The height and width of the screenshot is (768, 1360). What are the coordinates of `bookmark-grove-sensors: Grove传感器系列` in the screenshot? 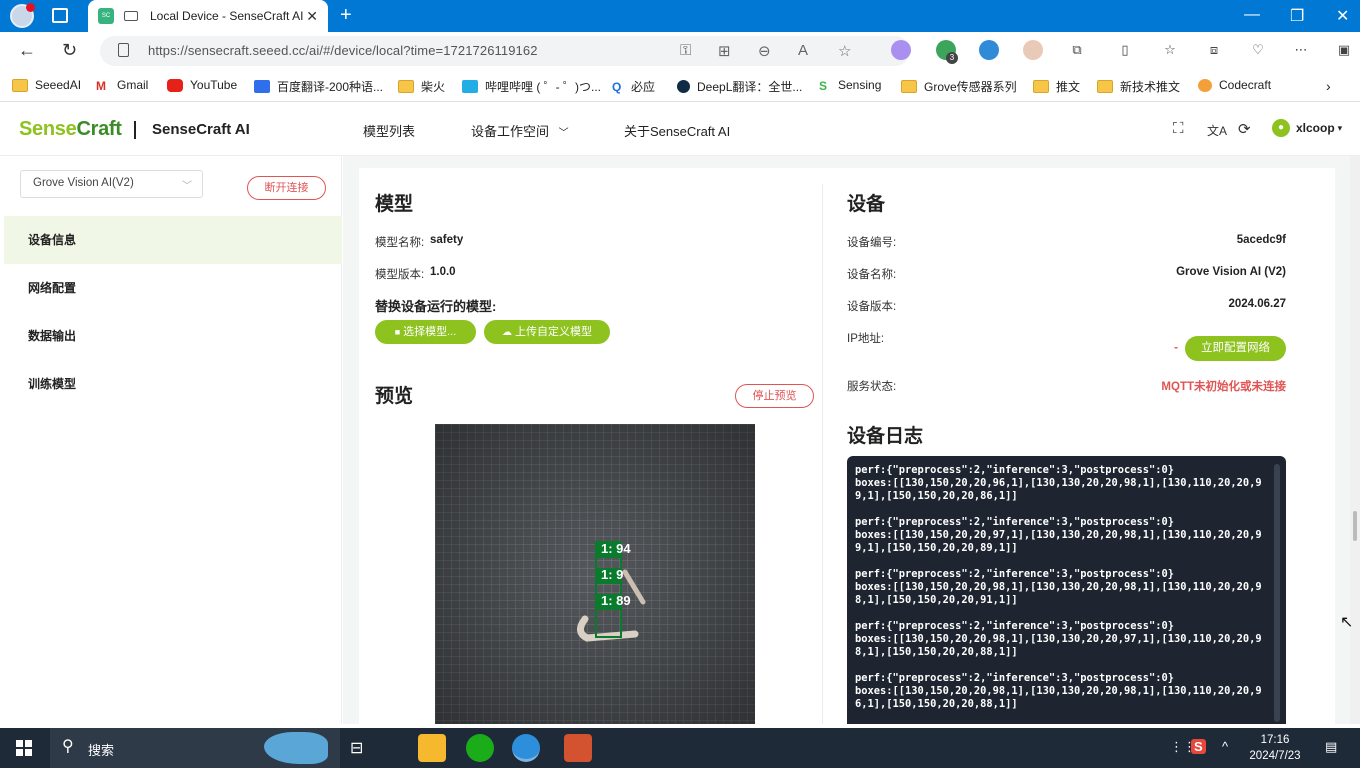 It's located at (959, 86).